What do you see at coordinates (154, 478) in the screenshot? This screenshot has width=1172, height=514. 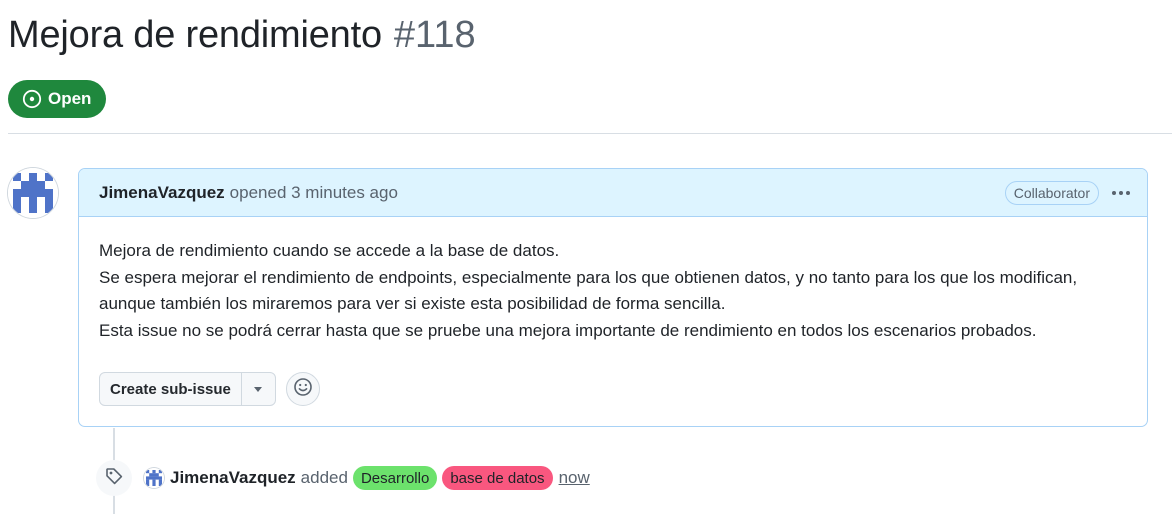 I see `event-actor-avatar` at bounding box center [154, 478].